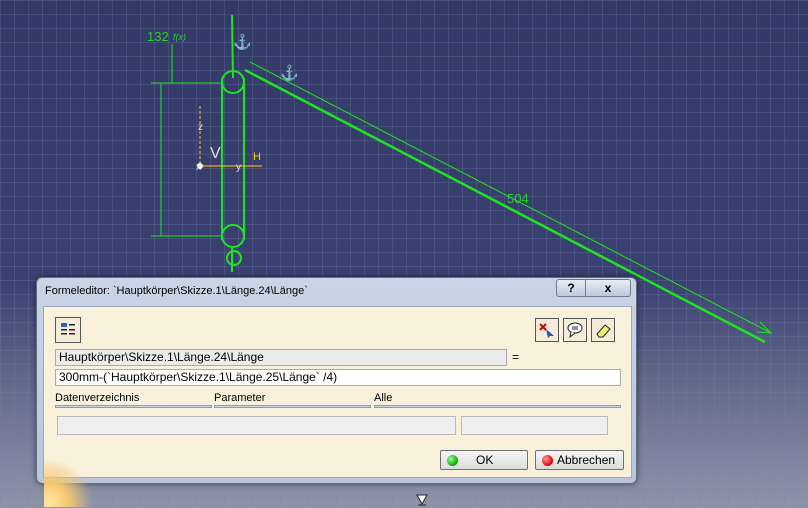 The image size is (808, 508). What do you see at coordinates (547, 460) in the screenshot?
I see `cancel-icon` at bounding box center [547, 460].